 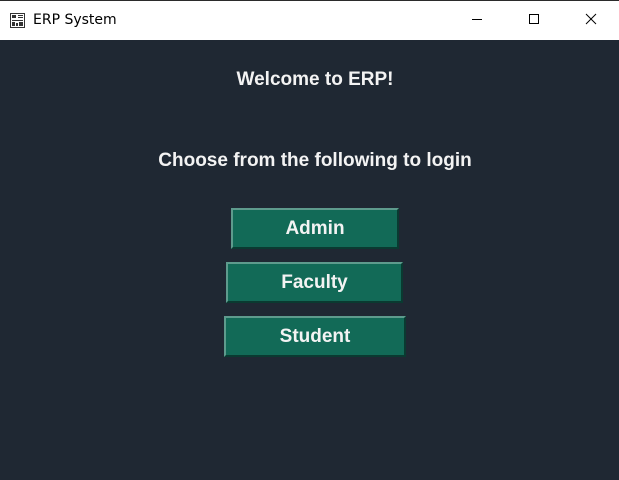 I want to click on minimize-icon, so click(x=477, y=21).